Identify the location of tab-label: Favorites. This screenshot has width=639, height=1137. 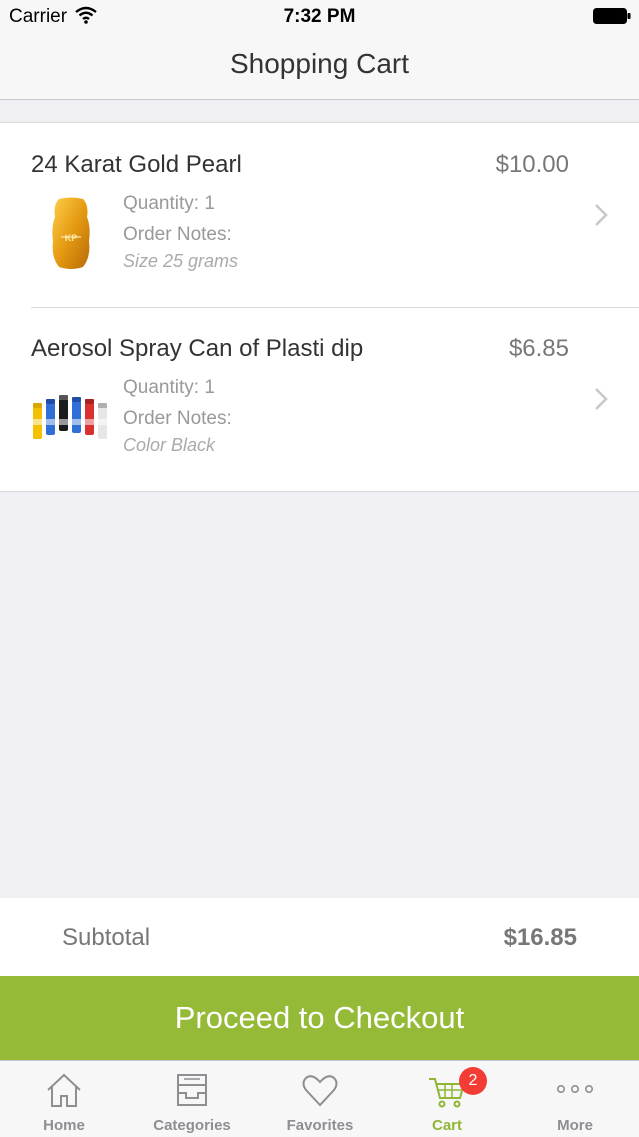
(320, 1125).